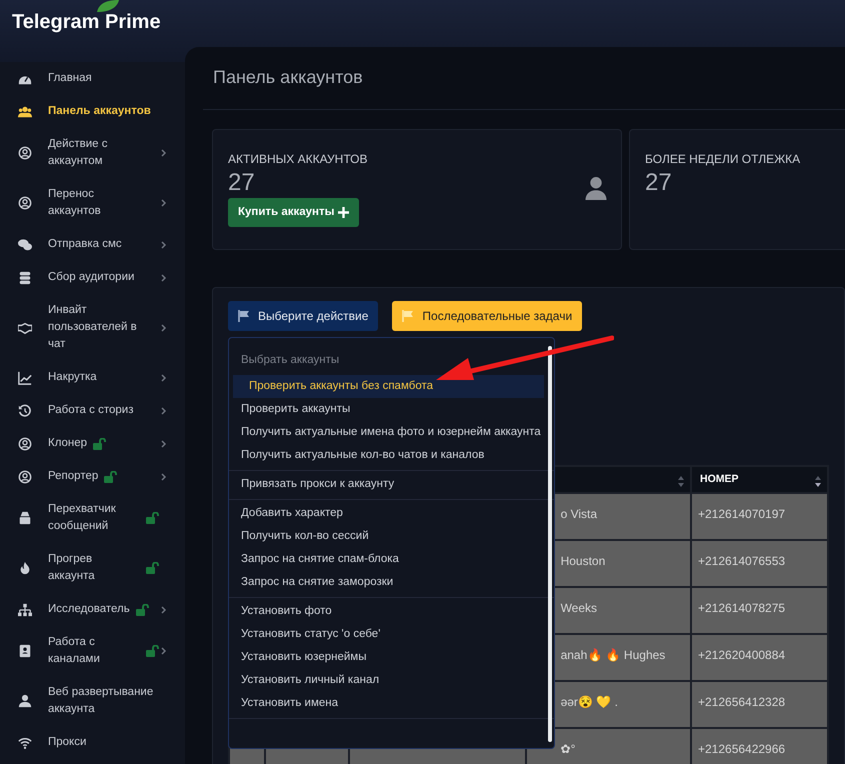 The image size is (845, 764). What do you see at coordinates (742, 514) in the screenshot?
I see `phone-text: +212614070197` at bounding box center [742, 514].